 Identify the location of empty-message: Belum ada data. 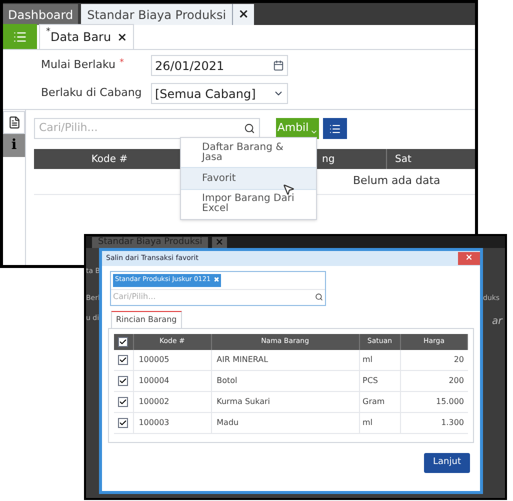
(396, 181).